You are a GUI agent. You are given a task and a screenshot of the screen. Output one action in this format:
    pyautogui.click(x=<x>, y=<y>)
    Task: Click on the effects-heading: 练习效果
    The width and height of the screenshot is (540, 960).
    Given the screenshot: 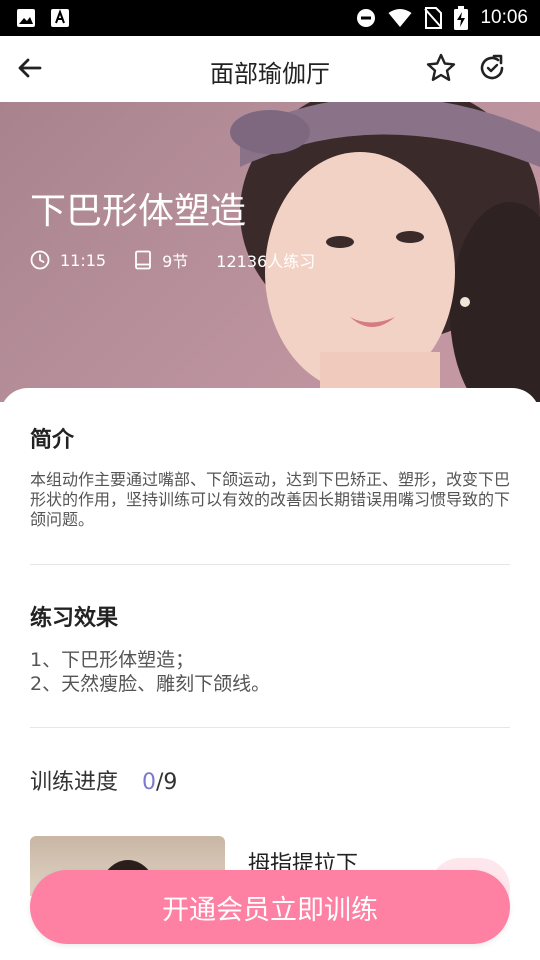 What is the action you would take?
    pyautogui.click(x=74, y=618)
    